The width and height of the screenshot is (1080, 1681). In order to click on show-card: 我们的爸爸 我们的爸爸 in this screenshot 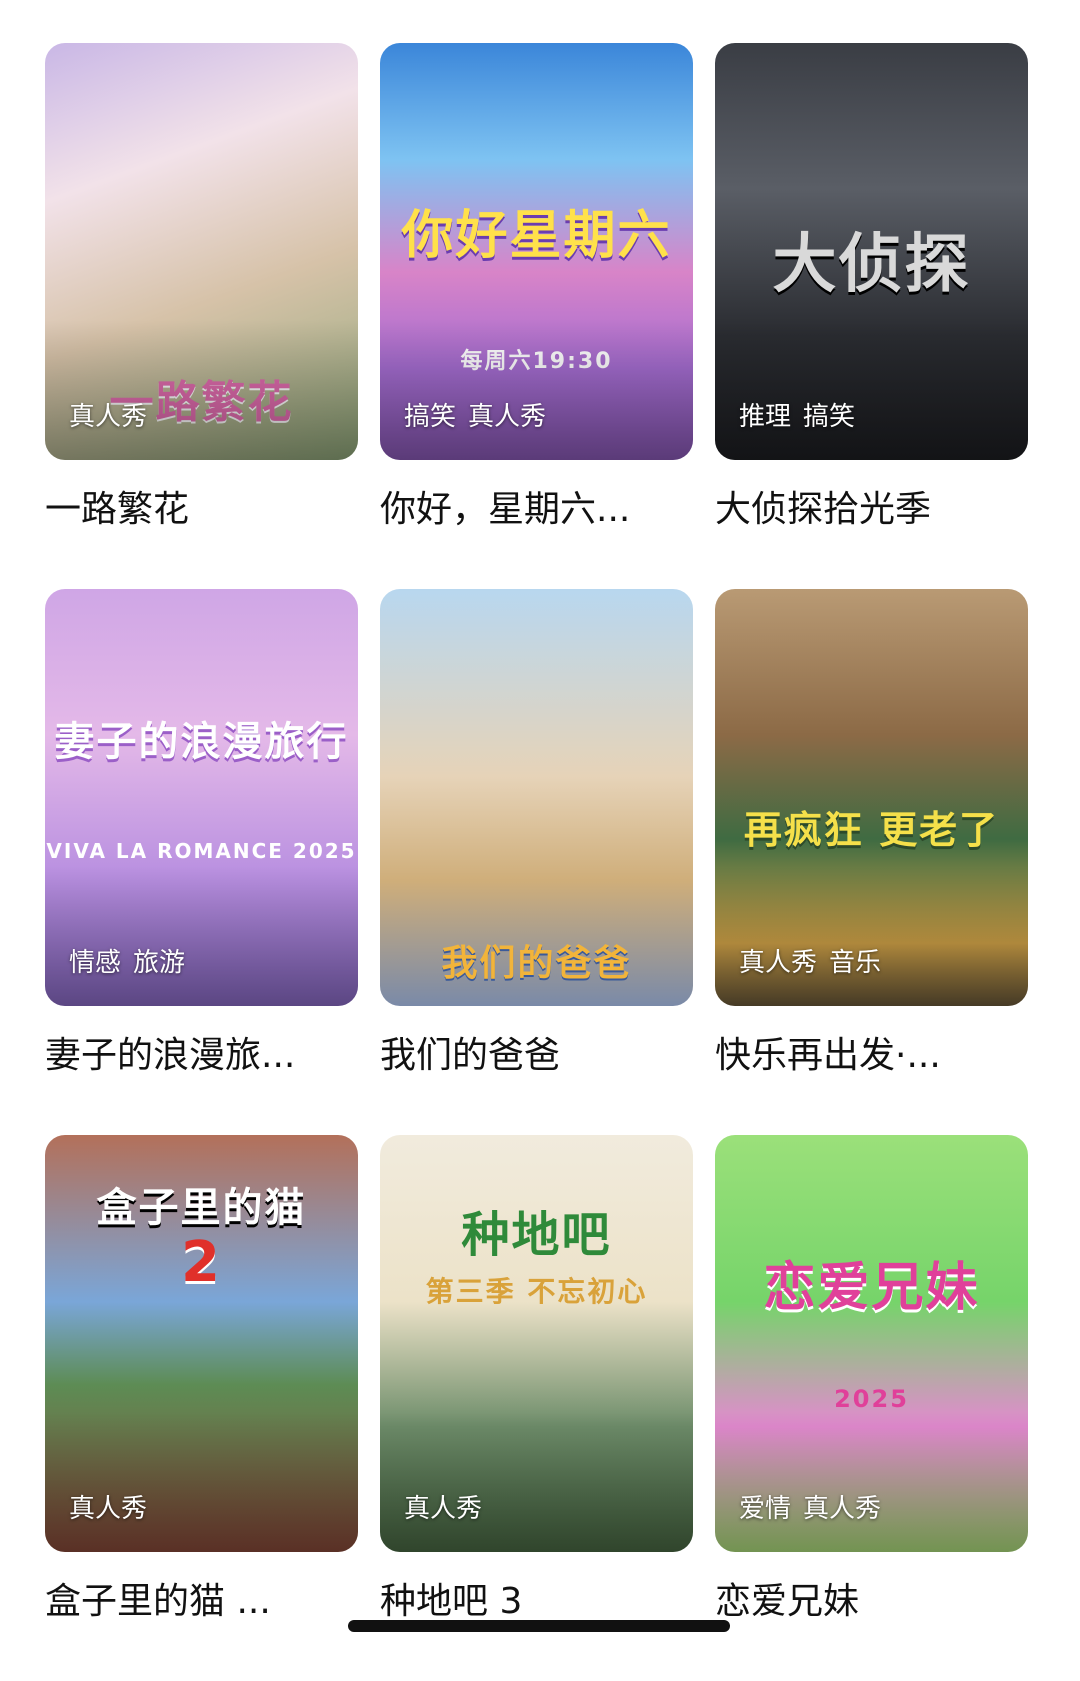, I will do `click(536, 862)`.